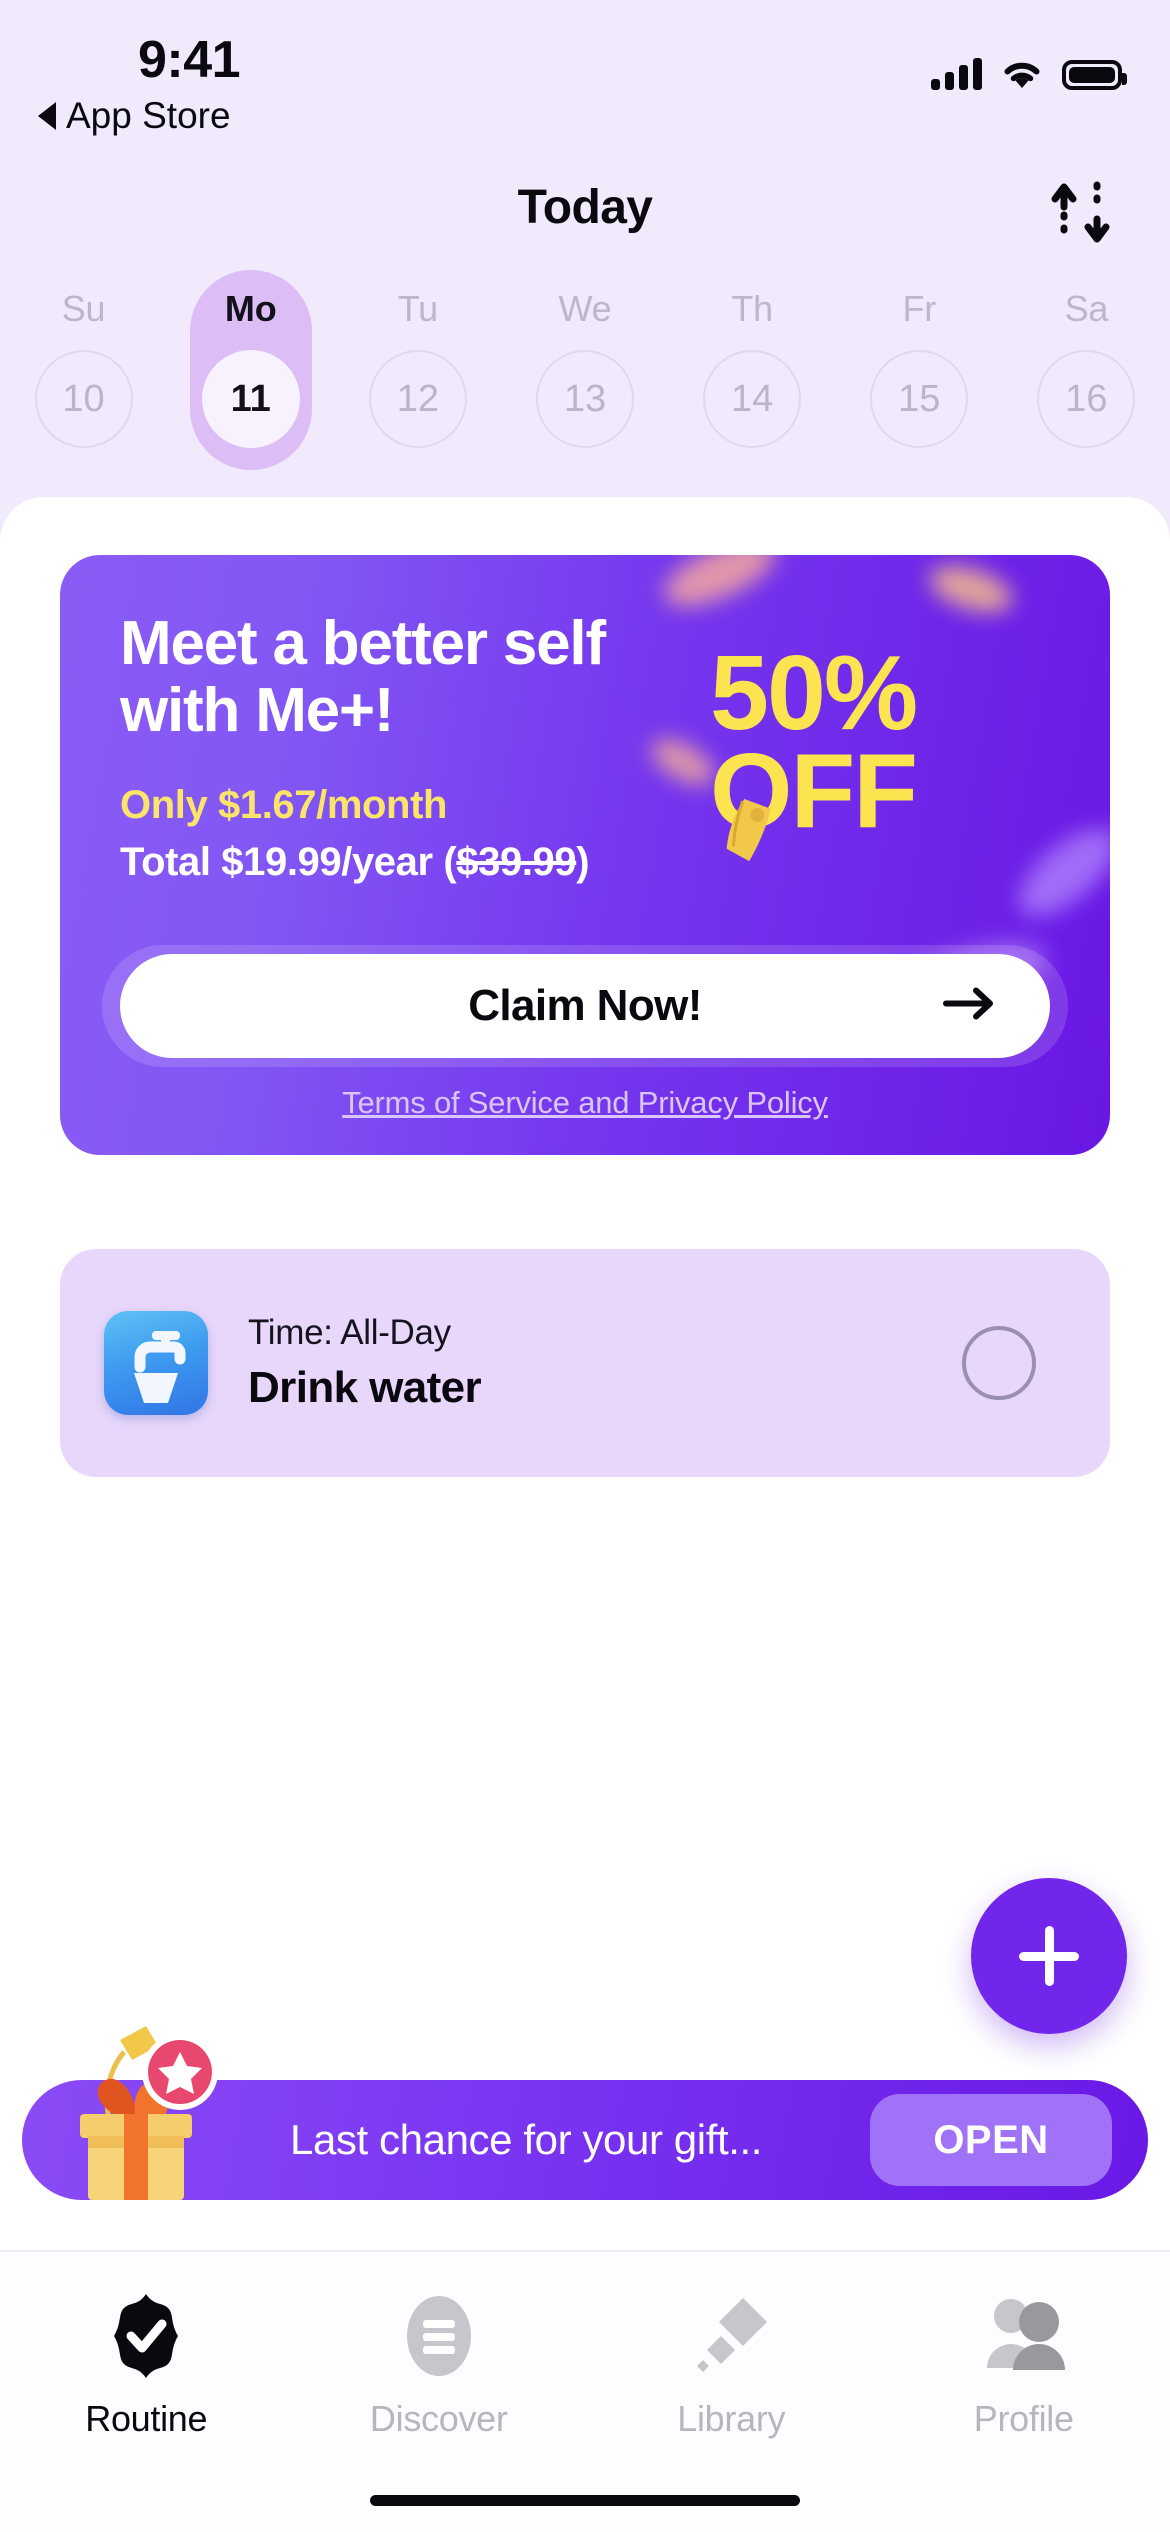  I want to click on tab-label: Routine, so click(146, 2418).